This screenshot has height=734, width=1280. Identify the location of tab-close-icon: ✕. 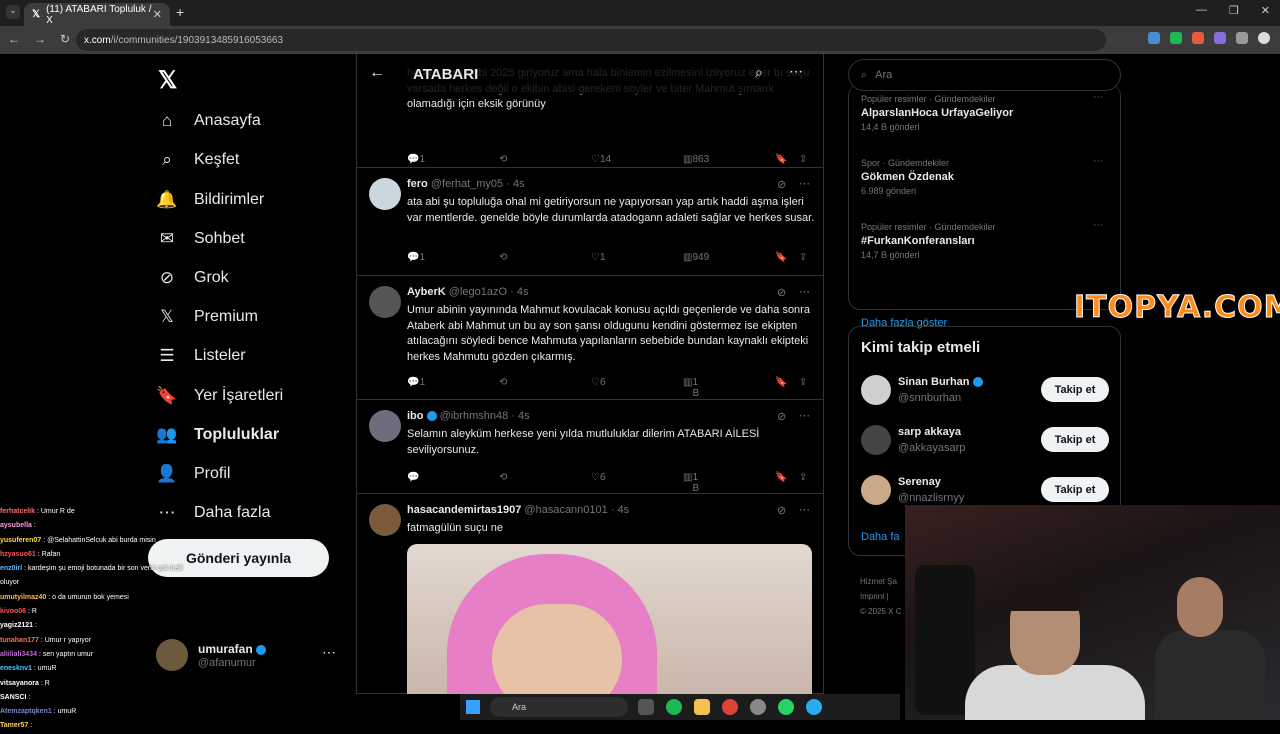
(157, 14).